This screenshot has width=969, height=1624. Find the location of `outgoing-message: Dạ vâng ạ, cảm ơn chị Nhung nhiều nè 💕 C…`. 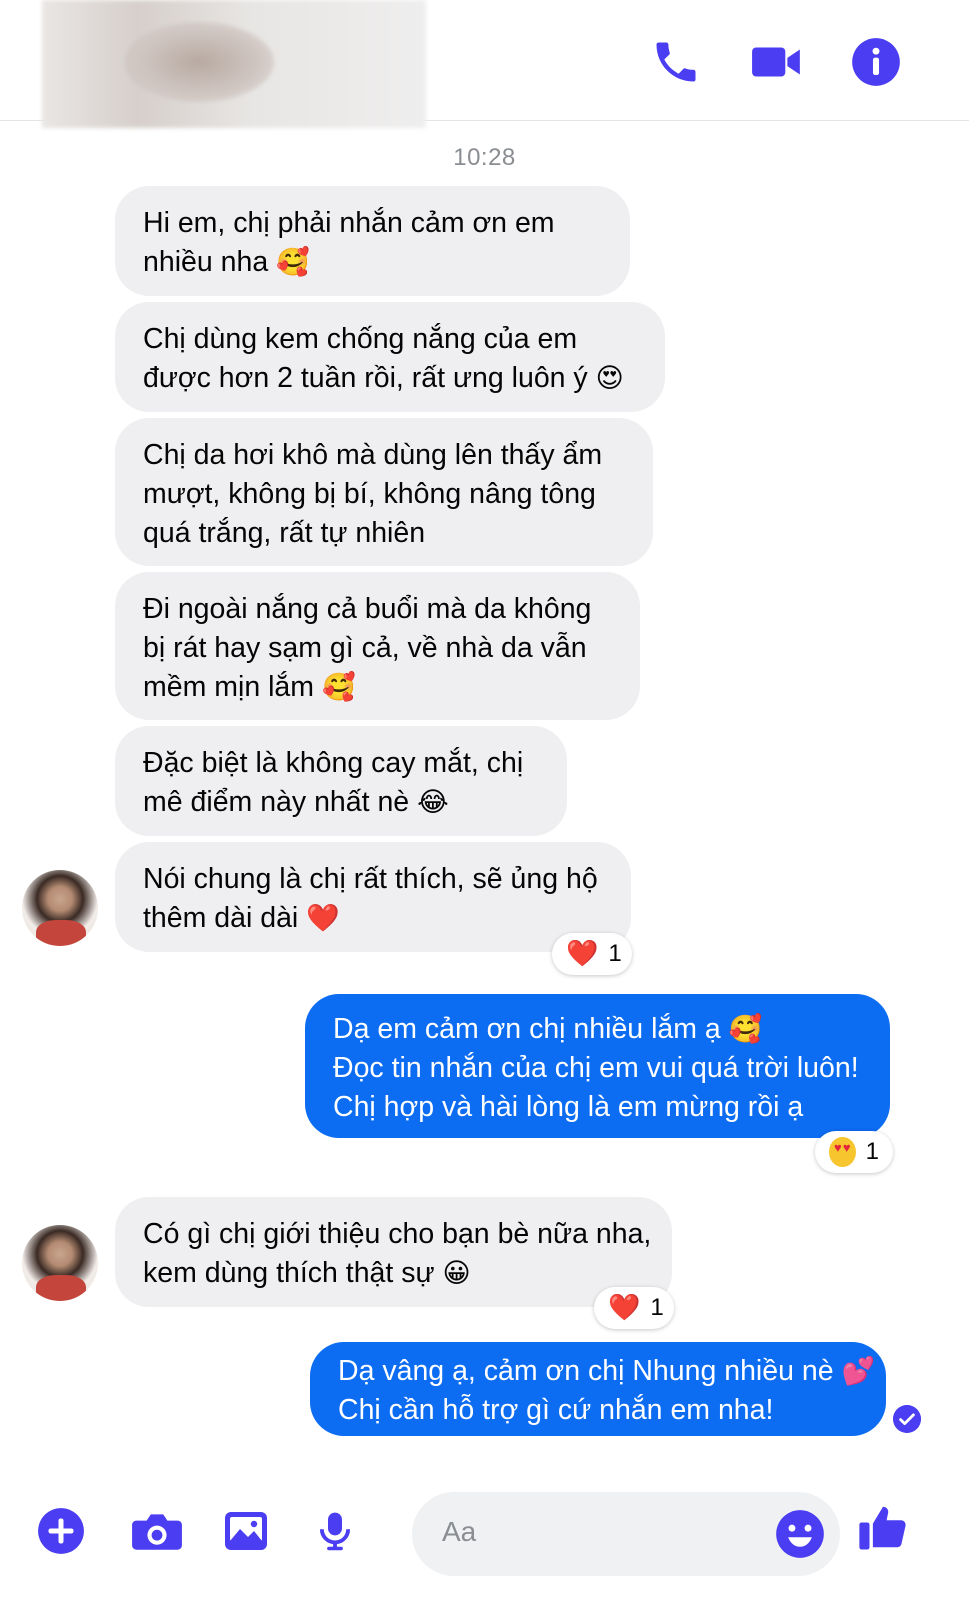

outgoing-message: Dạ vâng ạ, cảm ơn chị Nhung nhiều nè 💕 C… is located at coordinates (598, 1389).